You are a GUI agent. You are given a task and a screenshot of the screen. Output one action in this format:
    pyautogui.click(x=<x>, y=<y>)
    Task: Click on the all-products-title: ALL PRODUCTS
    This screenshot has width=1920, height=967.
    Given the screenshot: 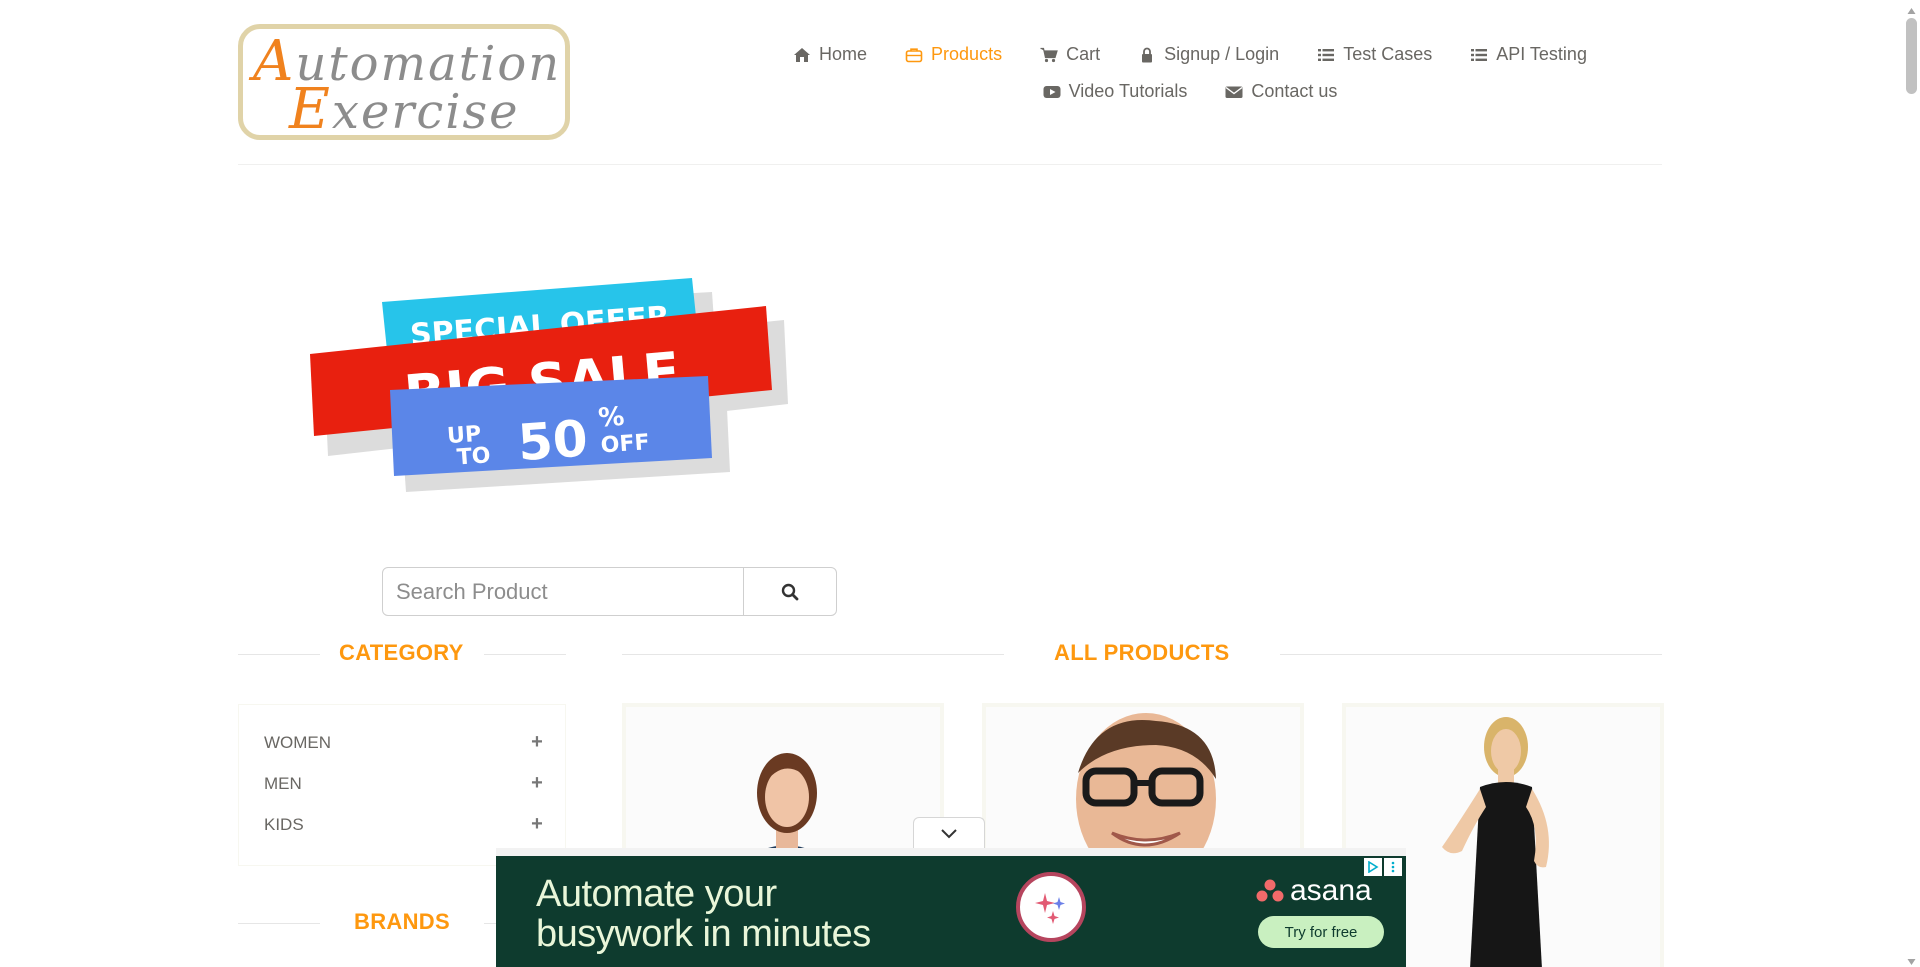 What is the action you would take?
    pyautogui.click(x=1142, y=652)
    